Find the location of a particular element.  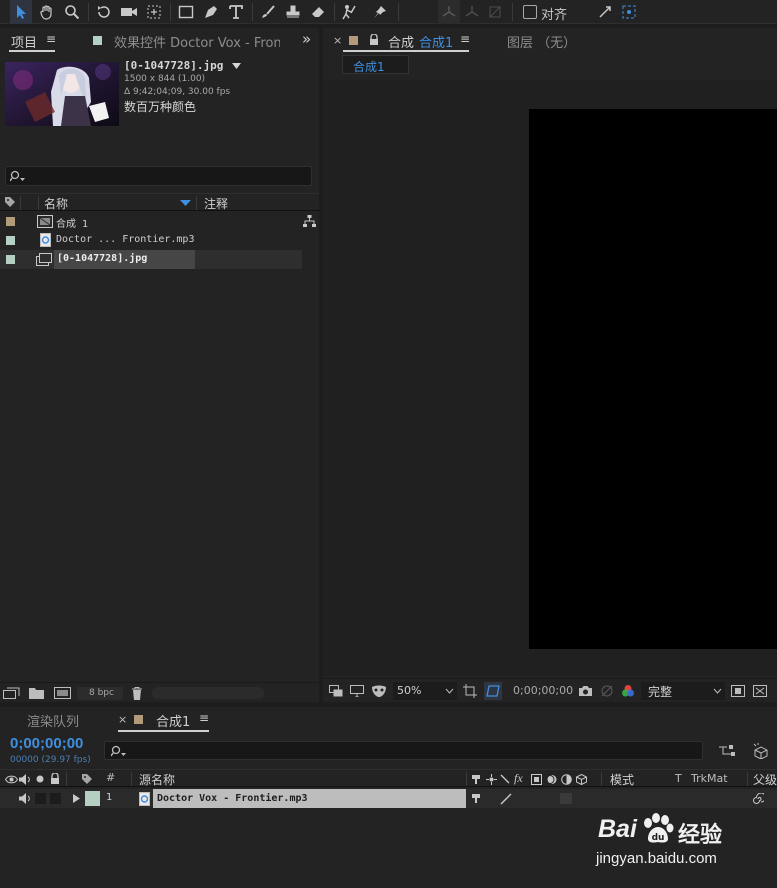

quality-switch-icon is located at coordinates (506, 798).